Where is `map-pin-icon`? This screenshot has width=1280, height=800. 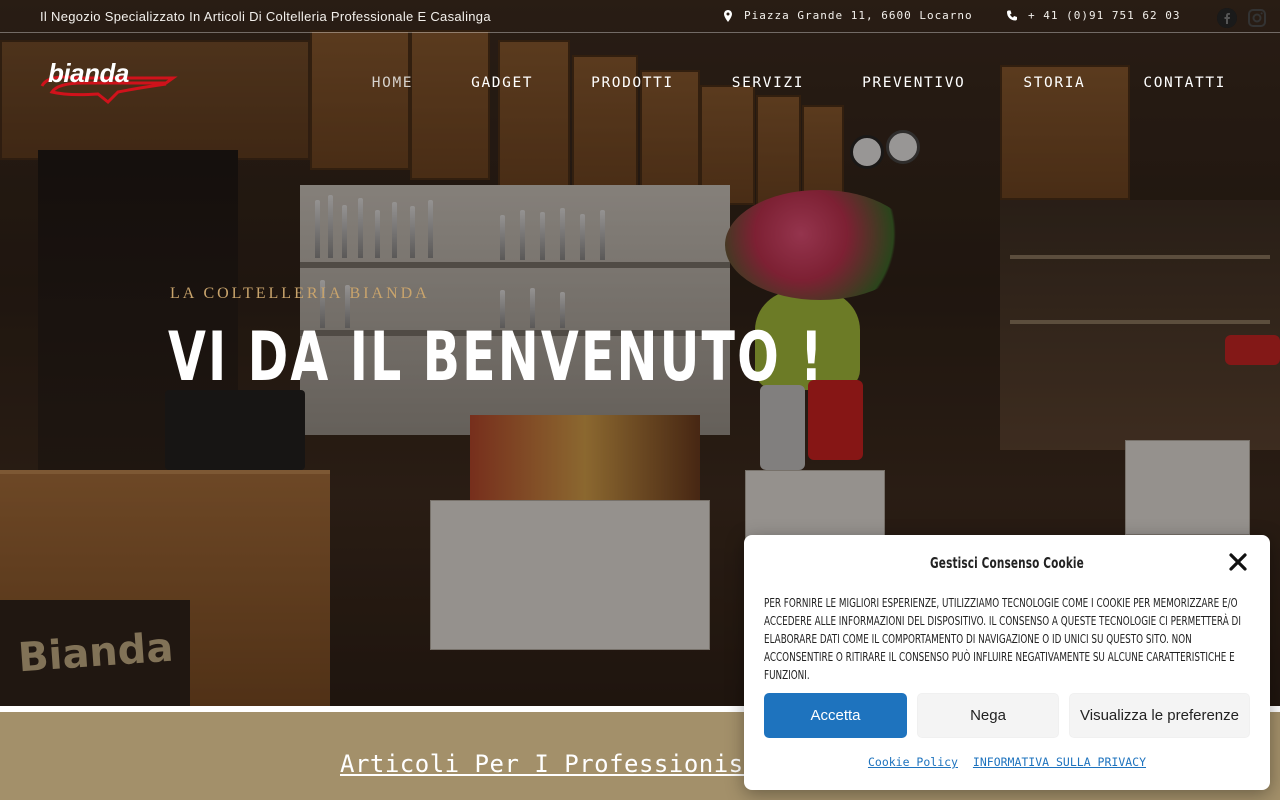
map-pin-icon is located at coordinates (728, 15).